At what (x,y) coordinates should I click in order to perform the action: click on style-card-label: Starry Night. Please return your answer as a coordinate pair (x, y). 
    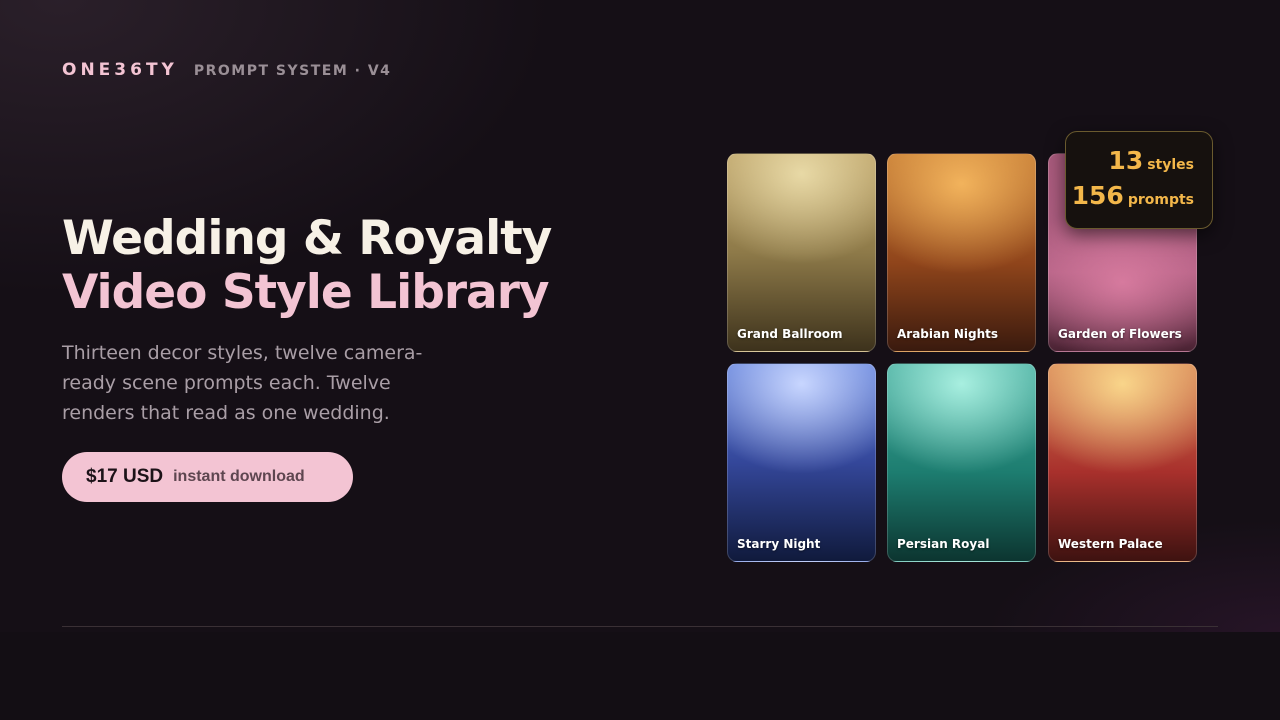
    Looking at the image, I should click on (779, 544).